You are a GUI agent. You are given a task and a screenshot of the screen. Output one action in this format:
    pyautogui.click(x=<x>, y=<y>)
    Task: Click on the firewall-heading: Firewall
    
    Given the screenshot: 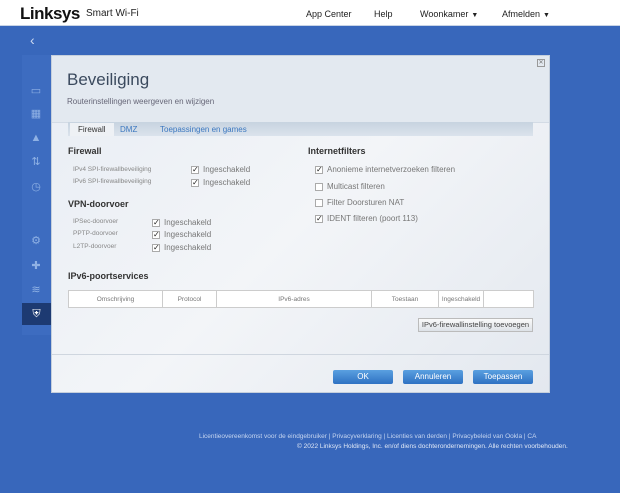 What is the action you would take?
    pyautogui.click(x=85, y=151)
    